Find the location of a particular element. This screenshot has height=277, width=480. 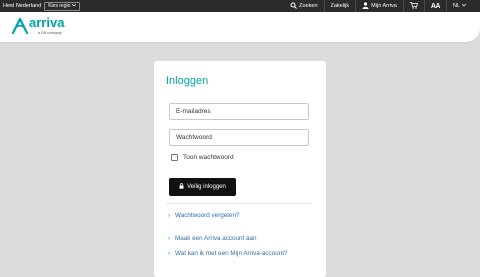

show-password-label: Toon wachtwoord is located at coordinates (208, 157).